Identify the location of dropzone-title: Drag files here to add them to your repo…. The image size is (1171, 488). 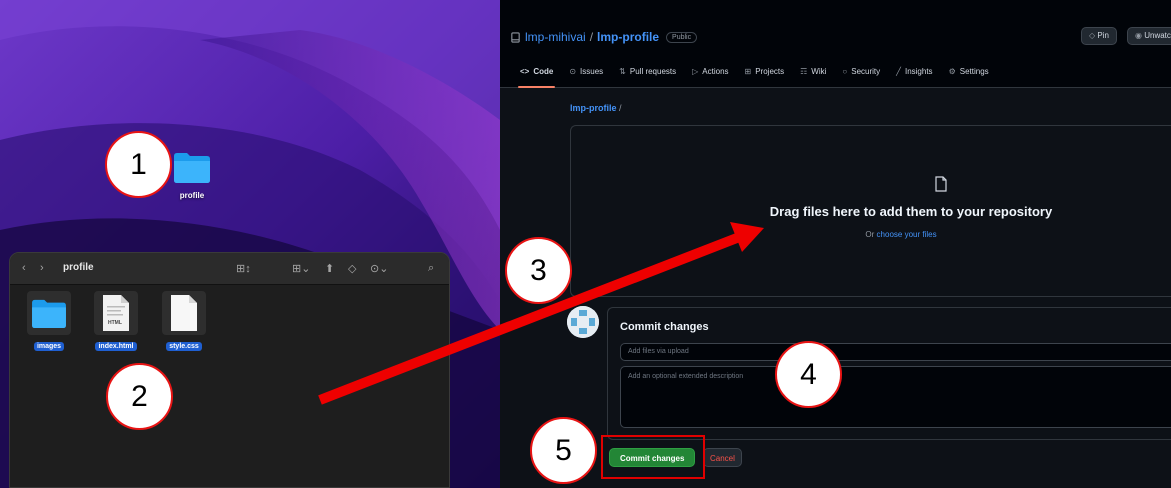
(911, 211).